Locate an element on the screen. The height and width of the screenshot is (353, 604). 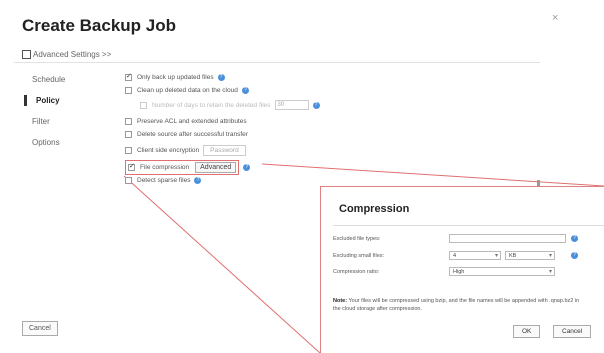
popup-cancel-button: Cancel is located at coordinates (572, 331).